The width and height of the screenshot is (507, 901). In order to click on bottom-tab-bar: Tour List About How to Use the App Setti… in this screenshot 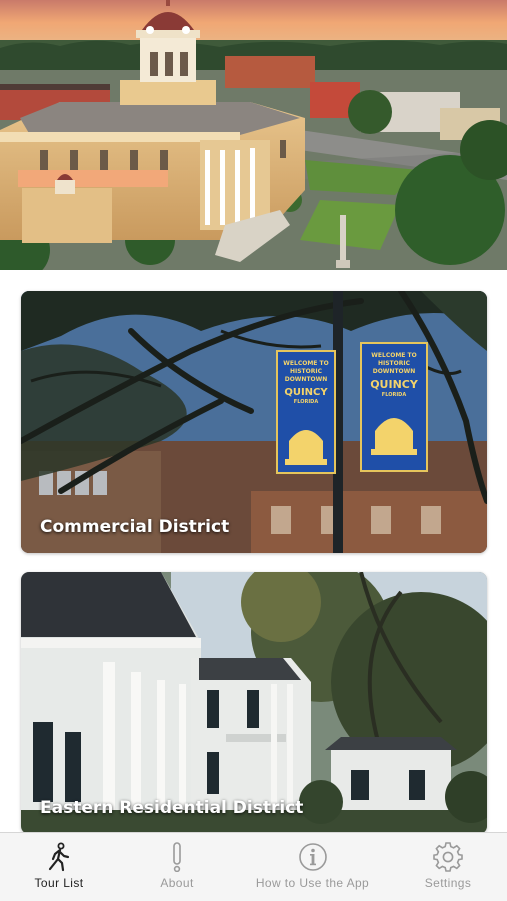, I will do `click(253, 866)`.